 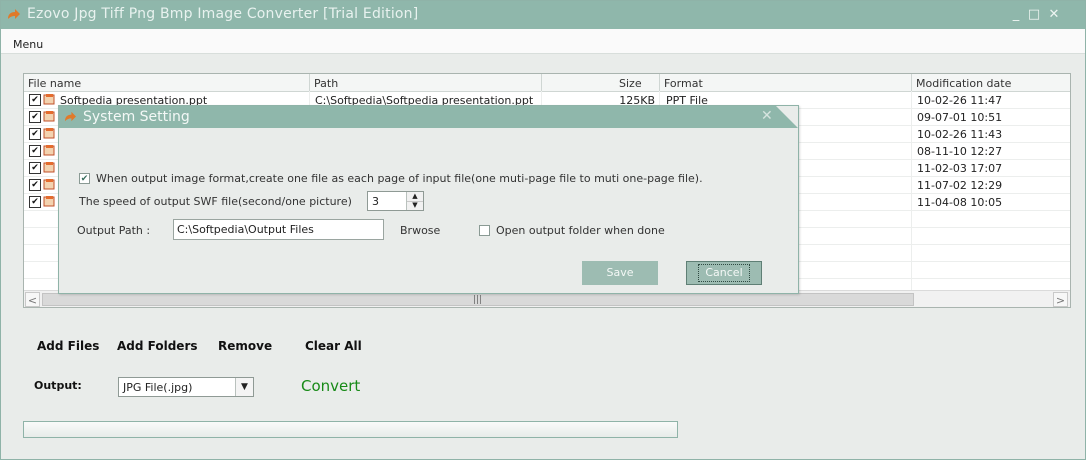 I want to click on cell-modified: 11-04-08 10:05, so click(x=960, y=202).